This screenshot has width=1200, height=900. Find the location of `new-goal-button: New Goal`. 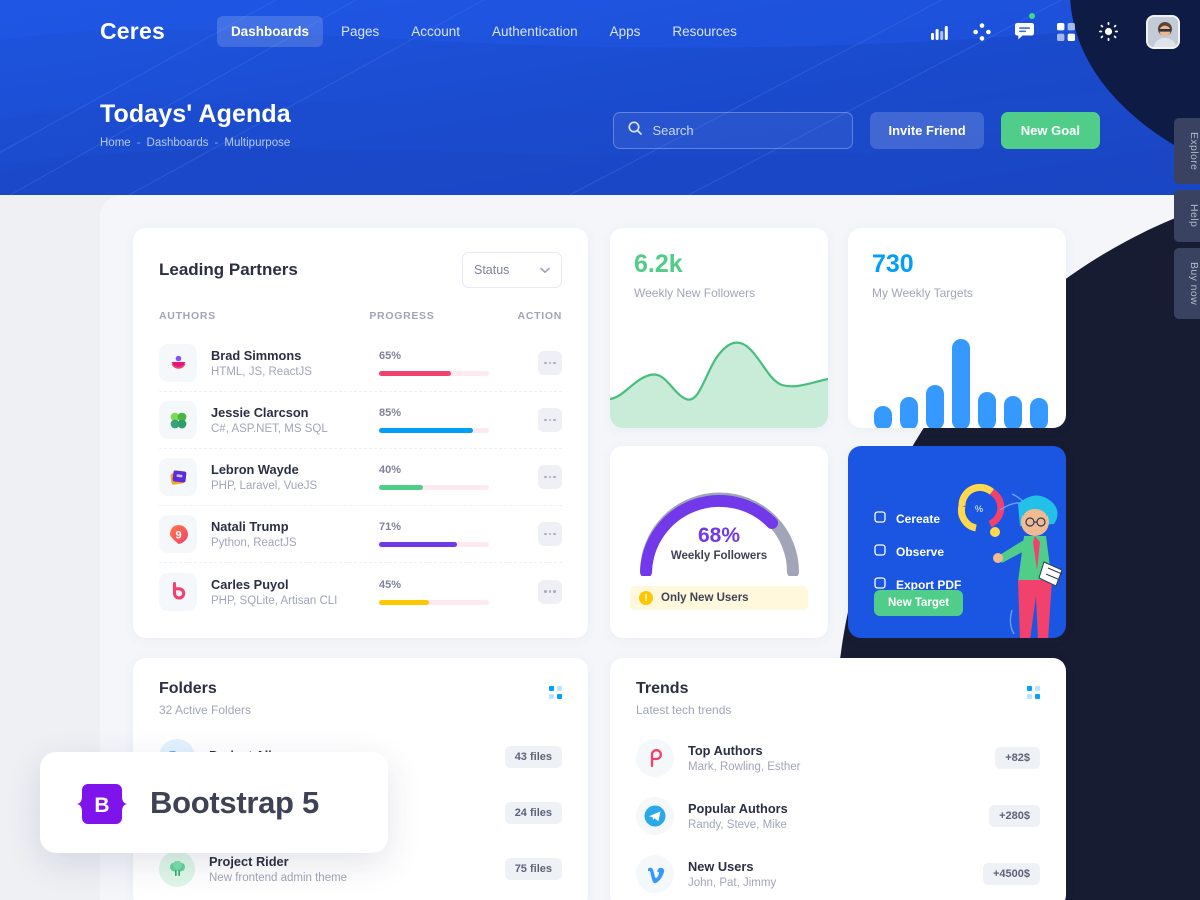

new-goal-button: New Goal is located at coordinates (1050, 130).